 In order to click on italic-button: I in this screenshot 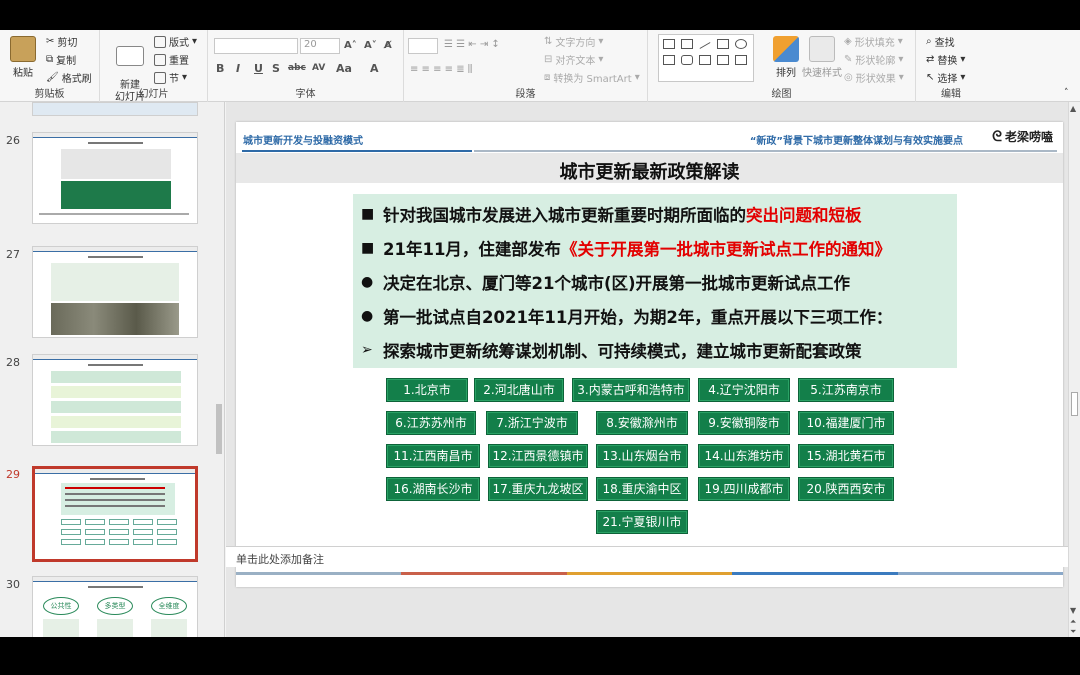, I will do `click(238, 68)`.